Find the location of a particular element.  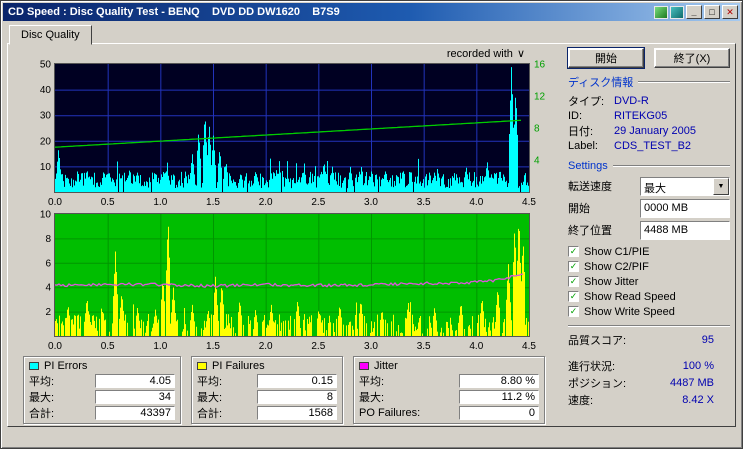

speed-value: 8.42 X is located at coordinates (698, 399).